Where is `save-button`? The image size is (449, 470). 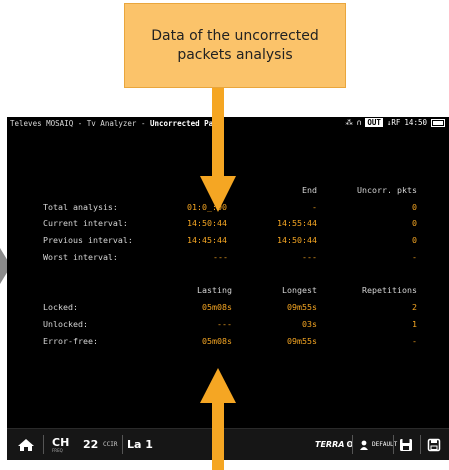
save-button is located at coordinates (406, 444).